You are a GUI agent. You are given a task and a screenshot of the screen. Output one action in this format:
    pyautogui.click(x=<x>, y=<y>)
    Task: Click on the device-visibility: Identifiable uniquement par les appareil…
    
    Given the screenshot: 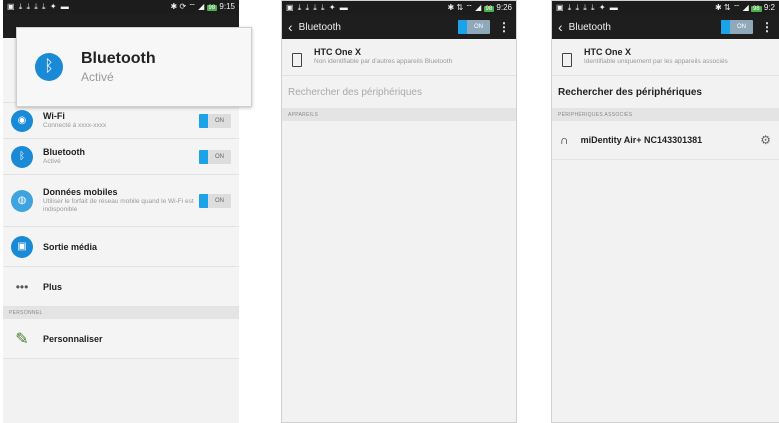 What is the action you would take?
    pyautogui.click(x=656, y=61)
    